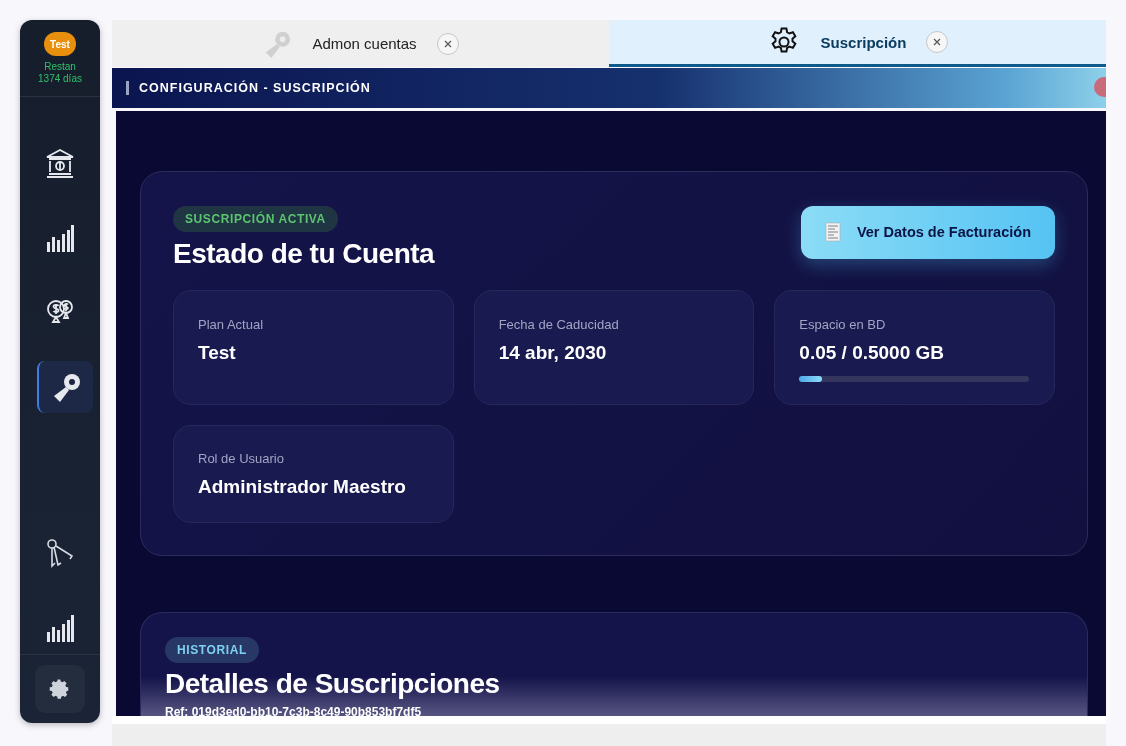 The height and width of the screenshot is (746, 1126). I want to click on keys-icon, so click(60, 553).